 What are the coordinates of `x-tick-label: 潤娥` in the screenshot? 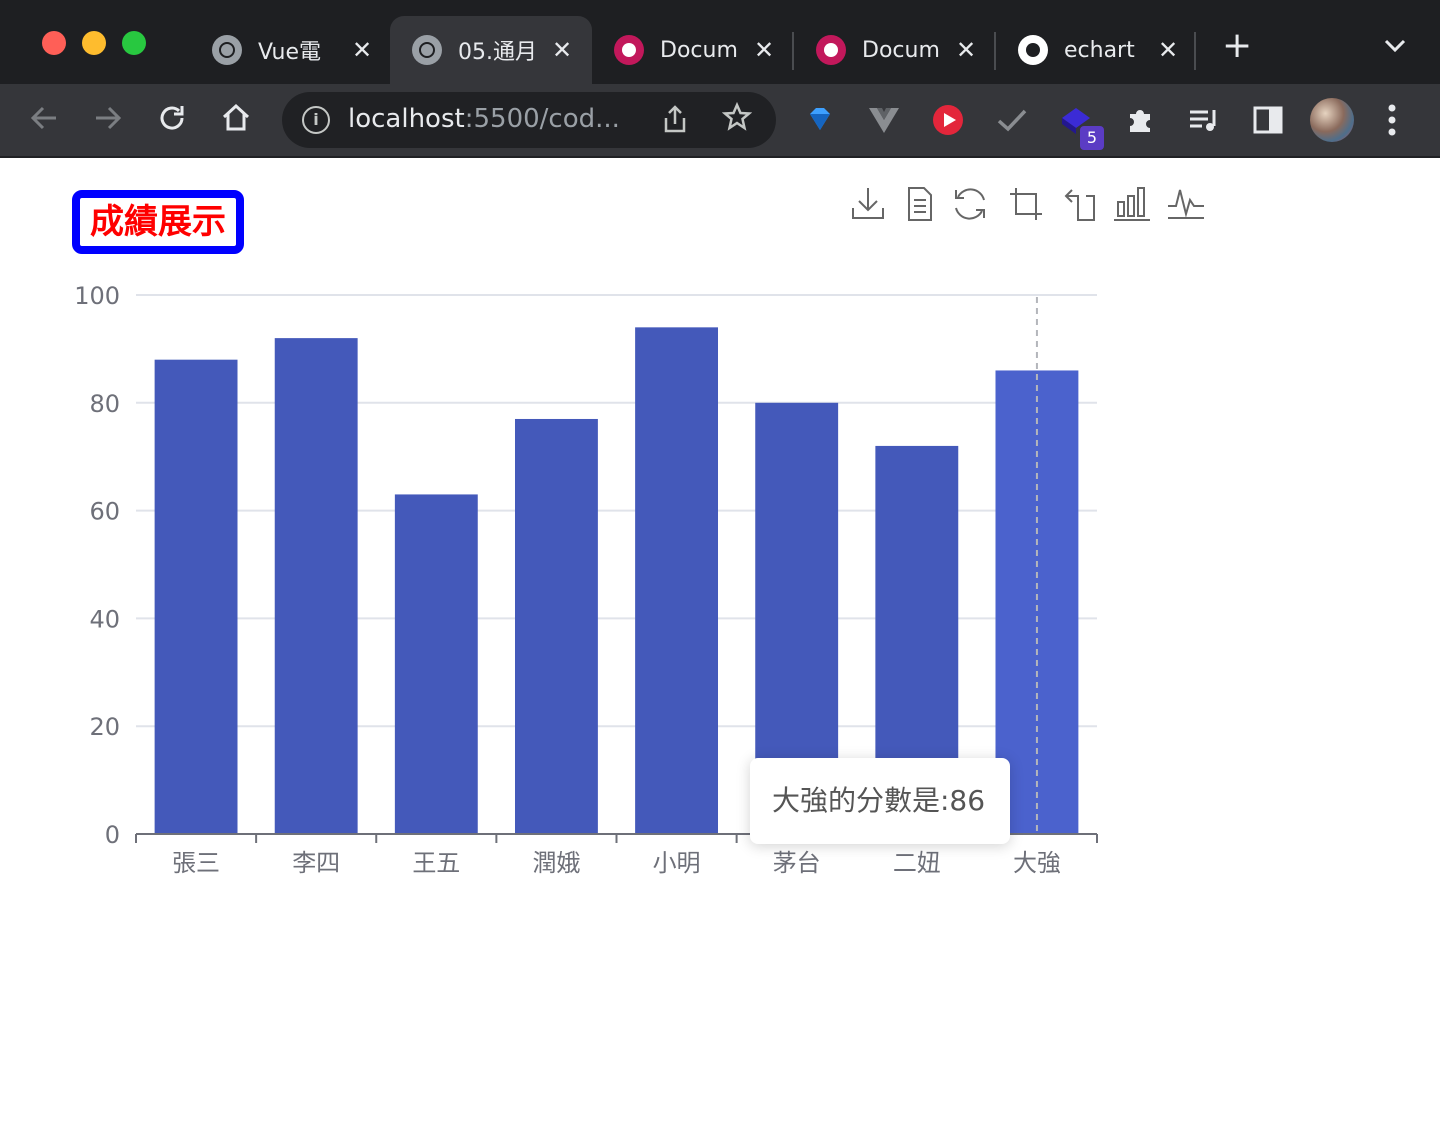 It's located at (556, 863).